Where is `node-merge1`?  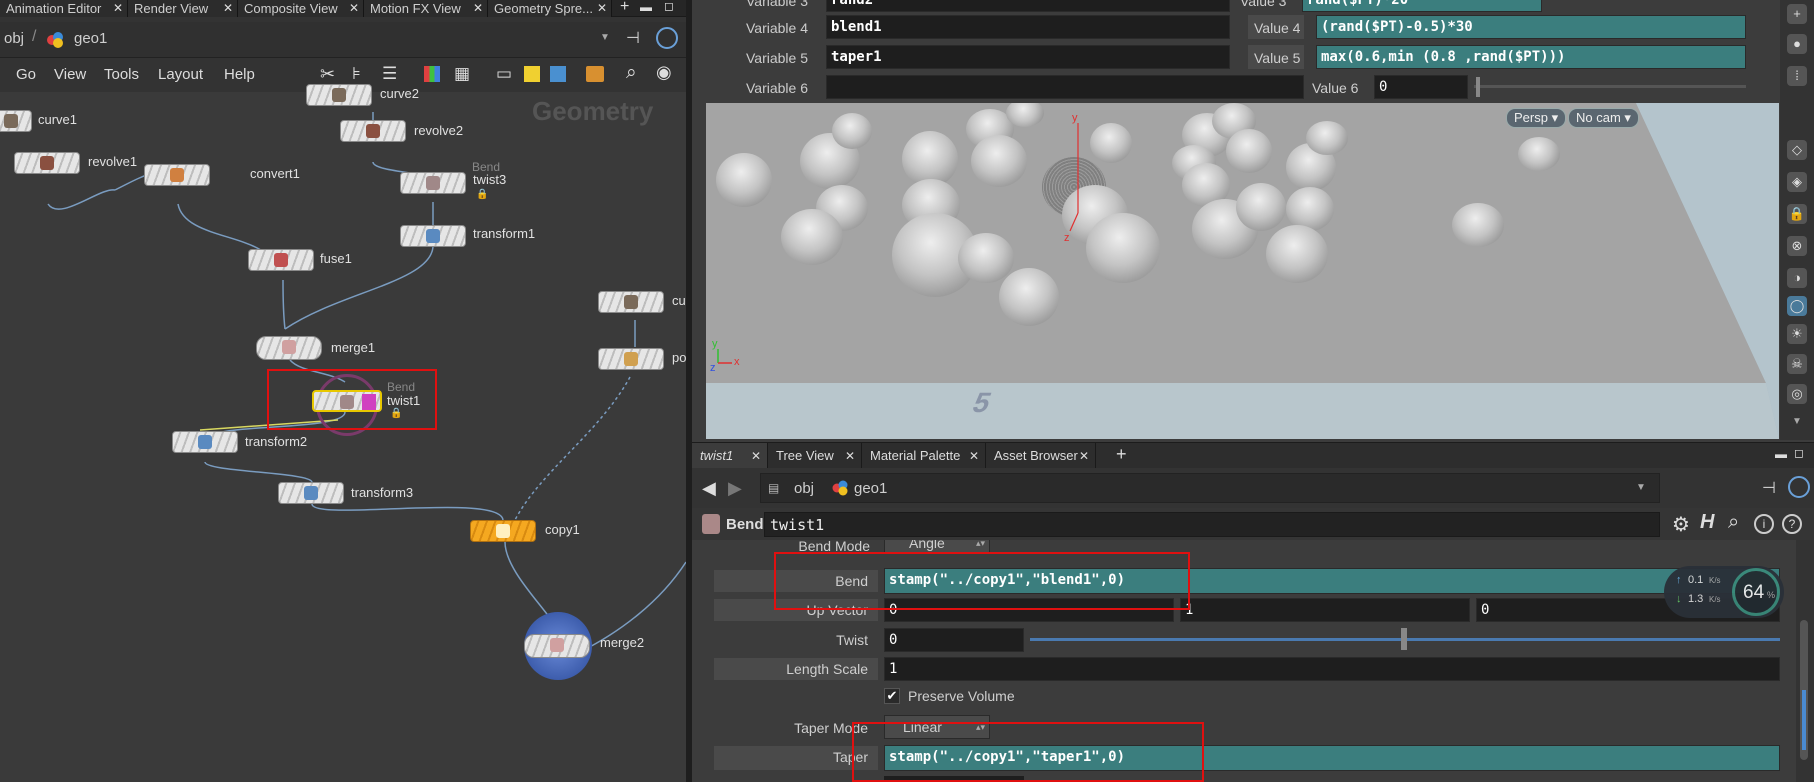 node-merge1 is located at coordinates (289, 348).